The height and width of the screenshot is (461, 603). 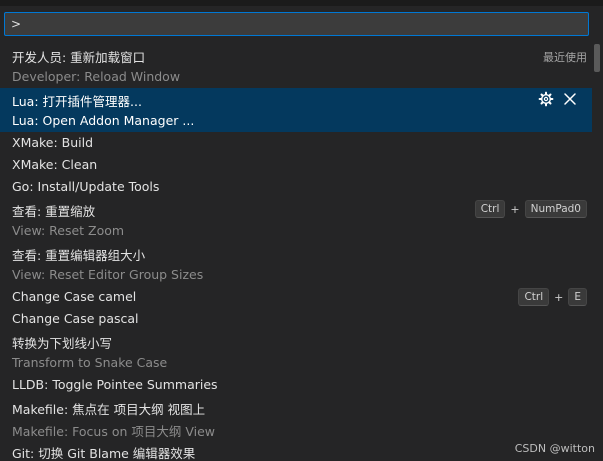 What do you see at coordinates (296, 319) in the screenshot?
I see `command-item: Change Case pascal` at bounding box center [296, 319].